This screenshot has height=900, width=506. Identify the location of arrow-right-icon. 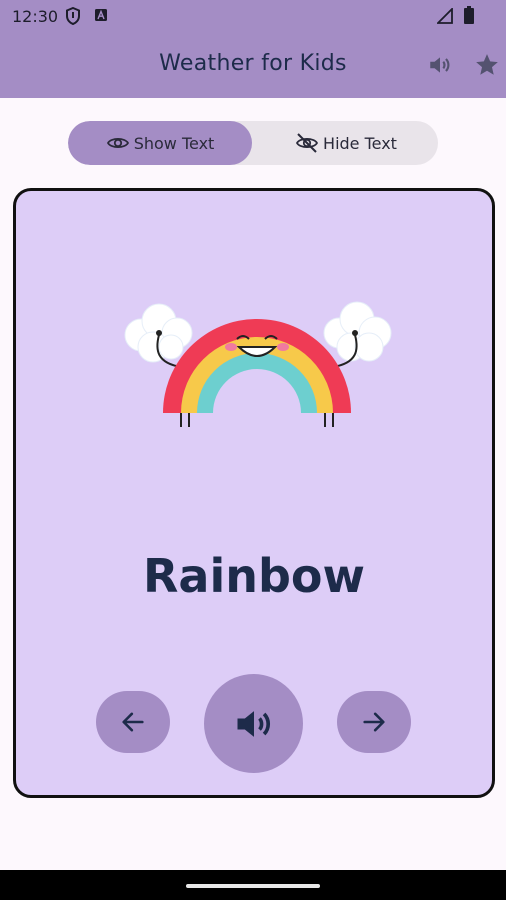
(374, 722).